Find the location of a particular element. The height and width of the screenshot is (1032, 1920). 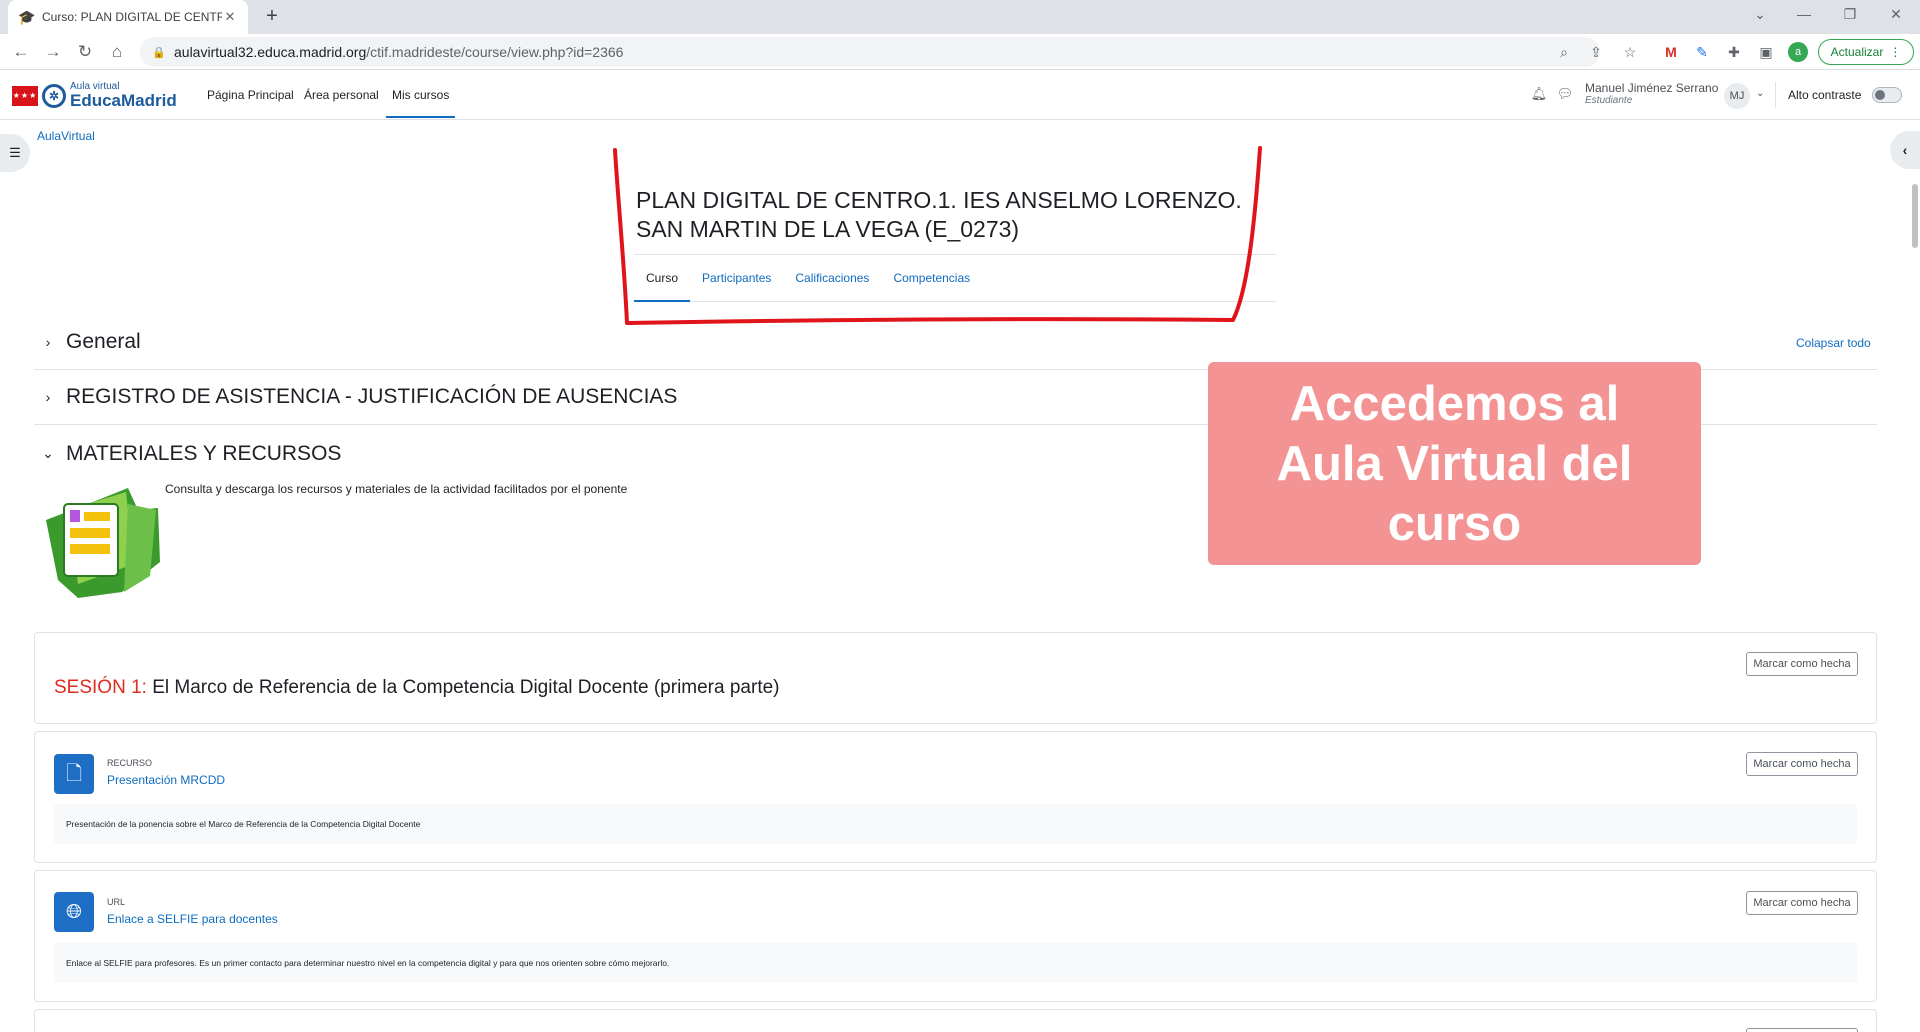

extension-pen-icon: ✎ is located at coordinates (1702, 52).